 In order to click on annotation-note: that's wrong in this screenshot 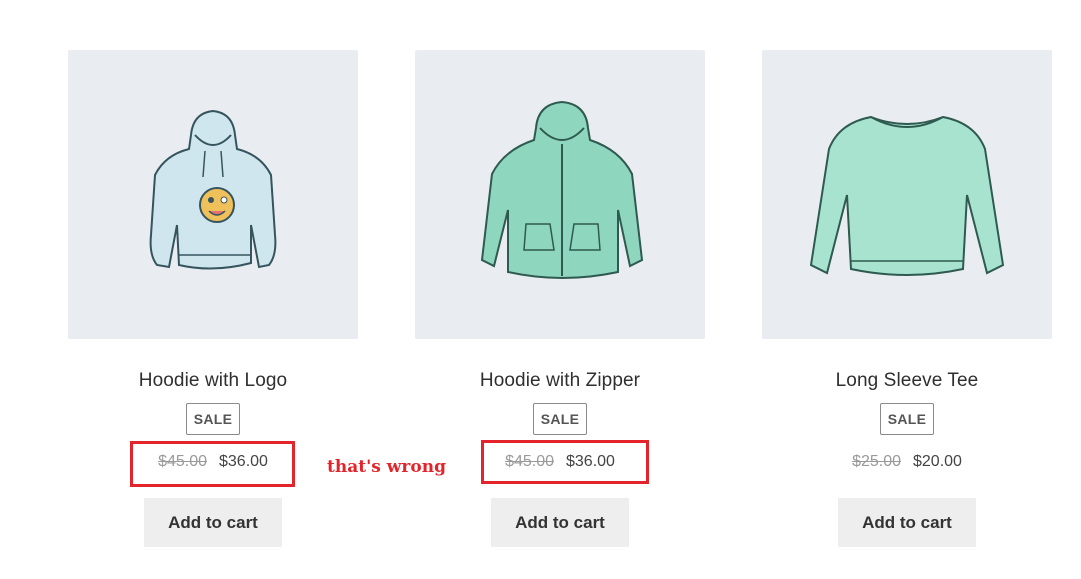, I will do `click(386, 467)`.